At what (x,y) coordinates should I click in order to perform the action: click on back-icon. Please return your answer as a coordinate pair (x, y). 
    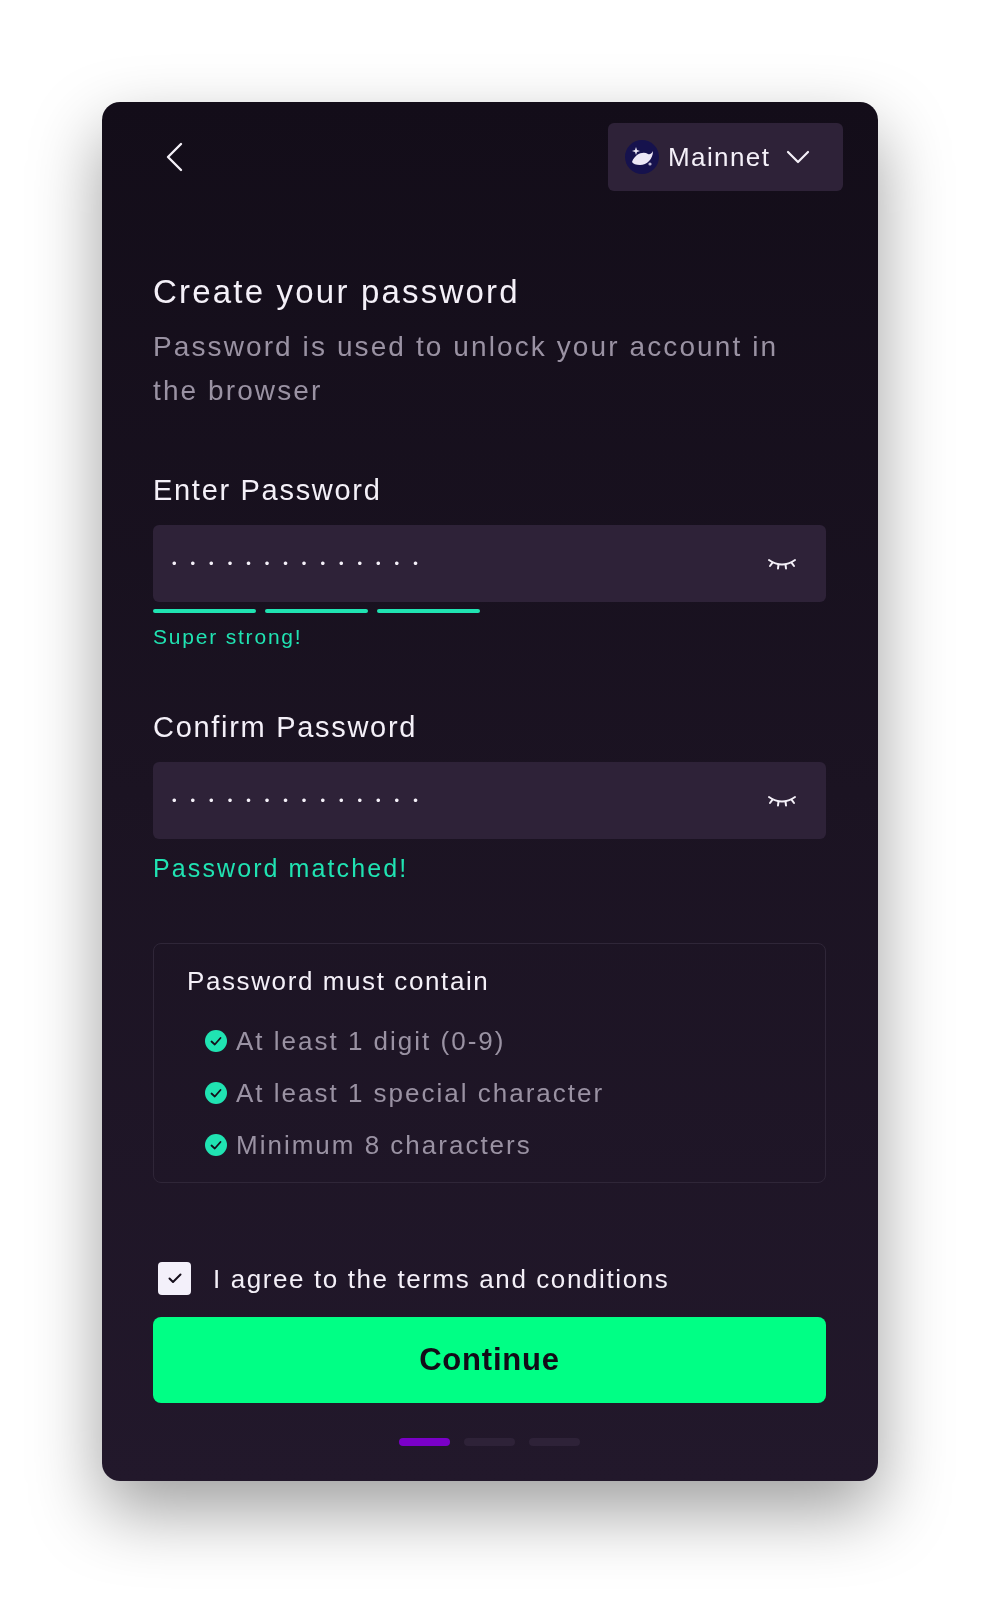
    Looking at the image, I should click on (174, 157).